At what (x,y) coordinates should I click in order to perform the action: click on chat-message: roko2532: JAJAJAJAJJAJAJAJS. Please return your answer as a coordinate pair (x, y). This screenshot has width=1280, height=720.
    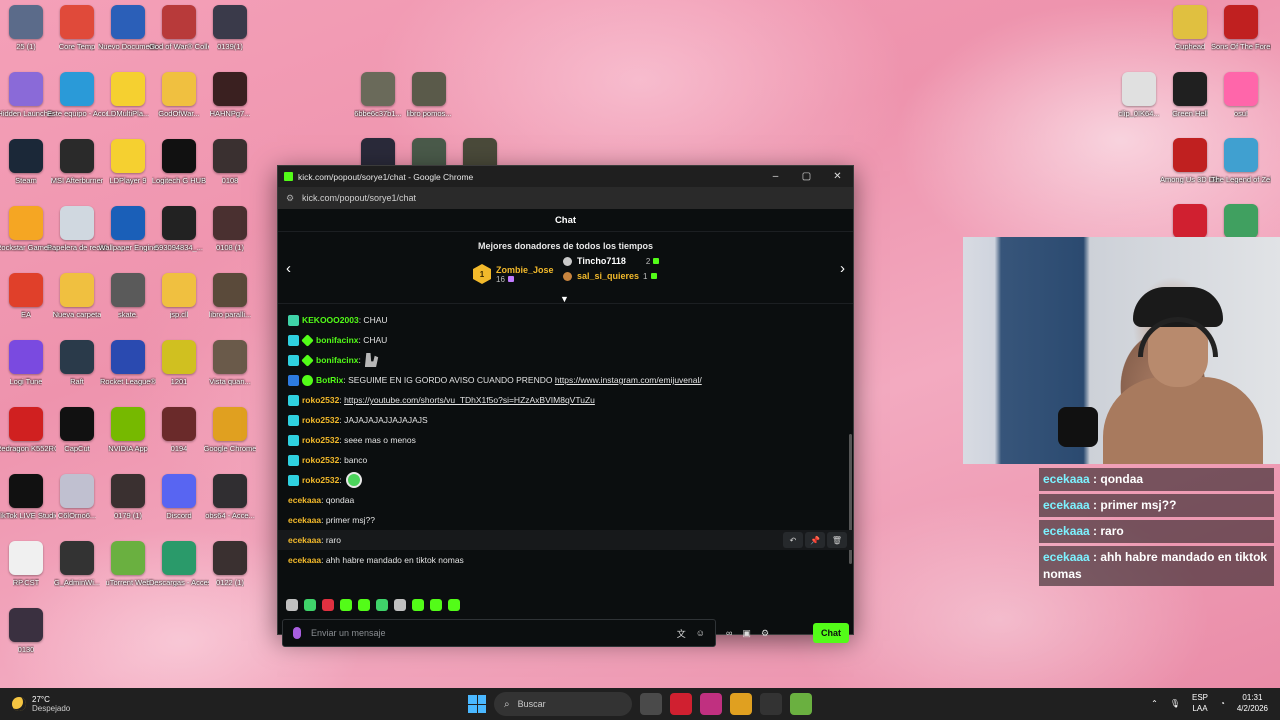
    Looking at the image, I should click on (565, 420).